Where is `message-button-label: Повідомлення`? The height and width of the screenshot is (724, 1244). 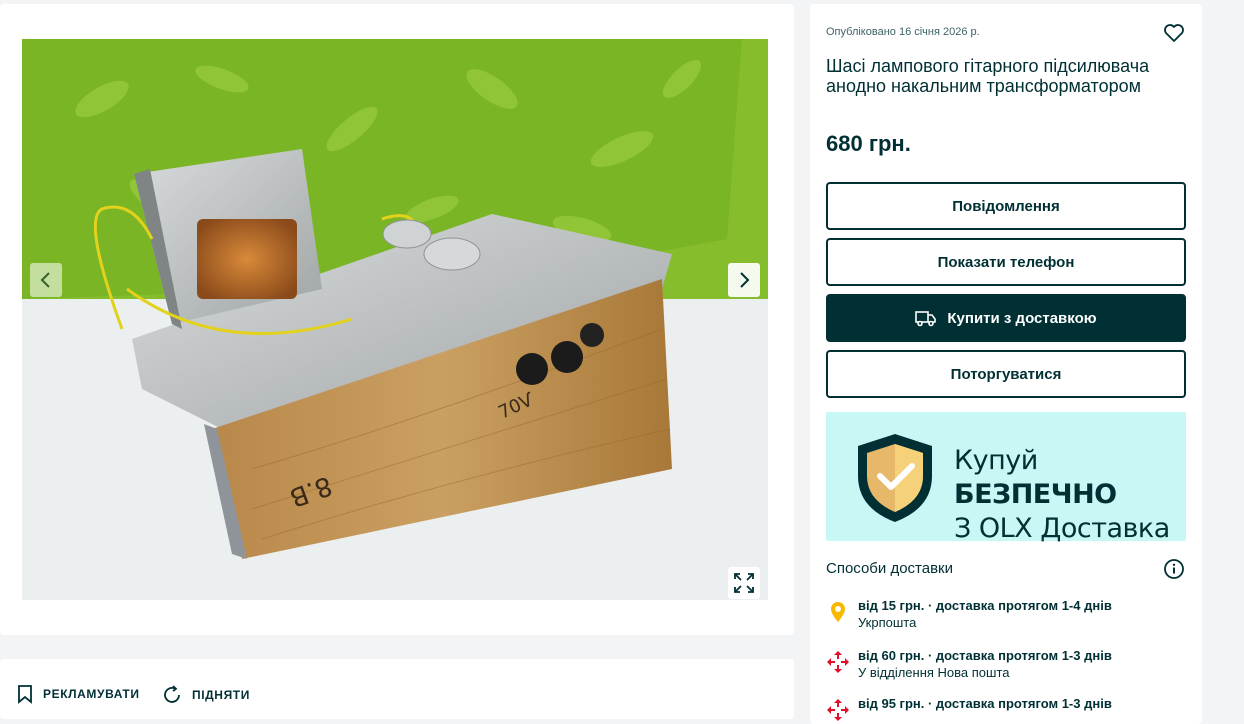 message-button-label: Повідомлення is located at coordinates (1006, 206).